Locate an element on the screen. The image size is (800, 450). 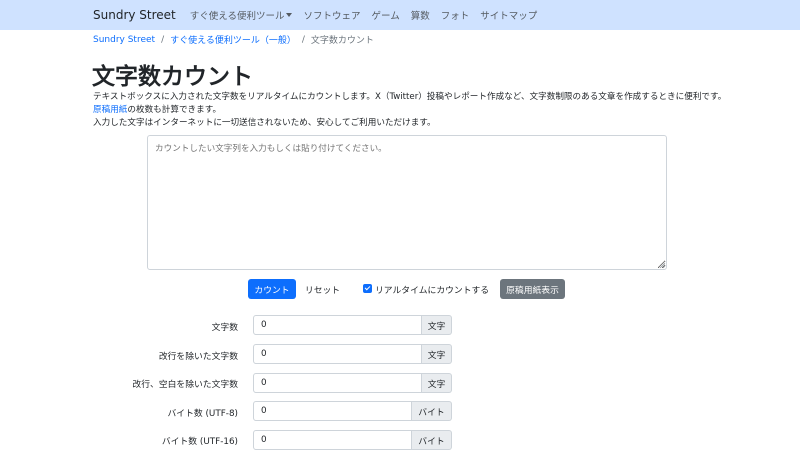
nav-item-software: ソフトウェア is located at coordinates (331, 15).